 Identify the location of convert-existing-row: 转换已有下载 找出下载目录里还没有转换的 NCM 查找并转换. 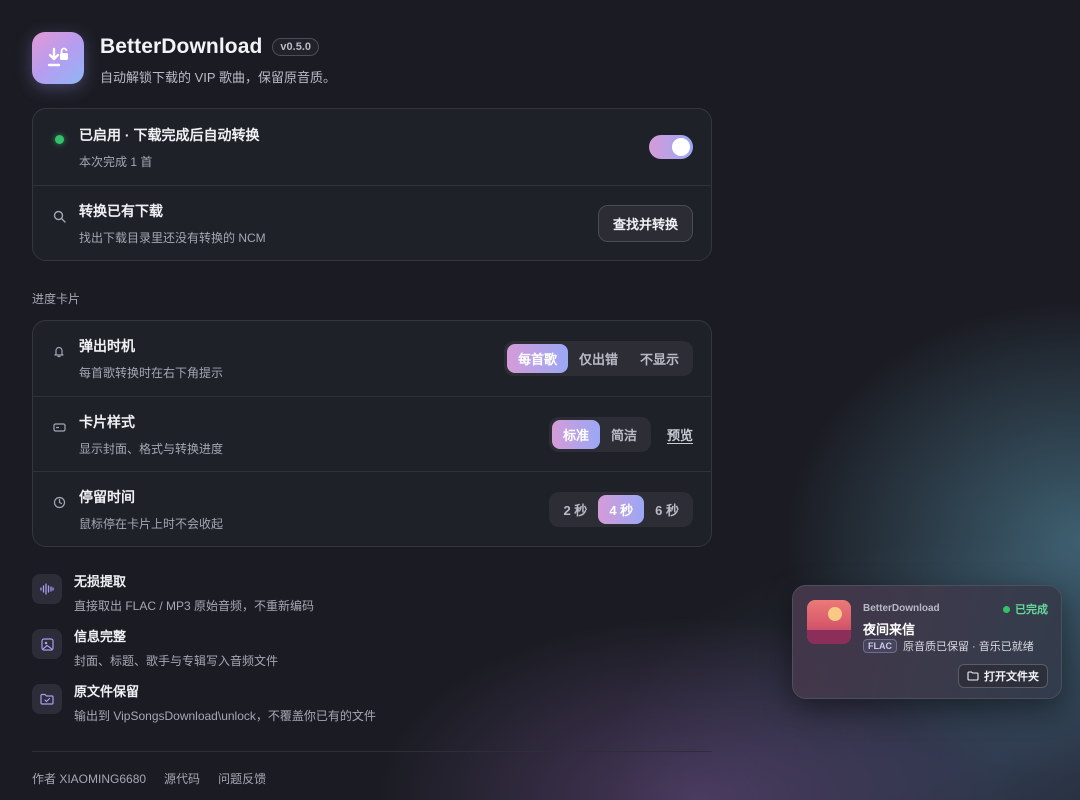
(372, 222).